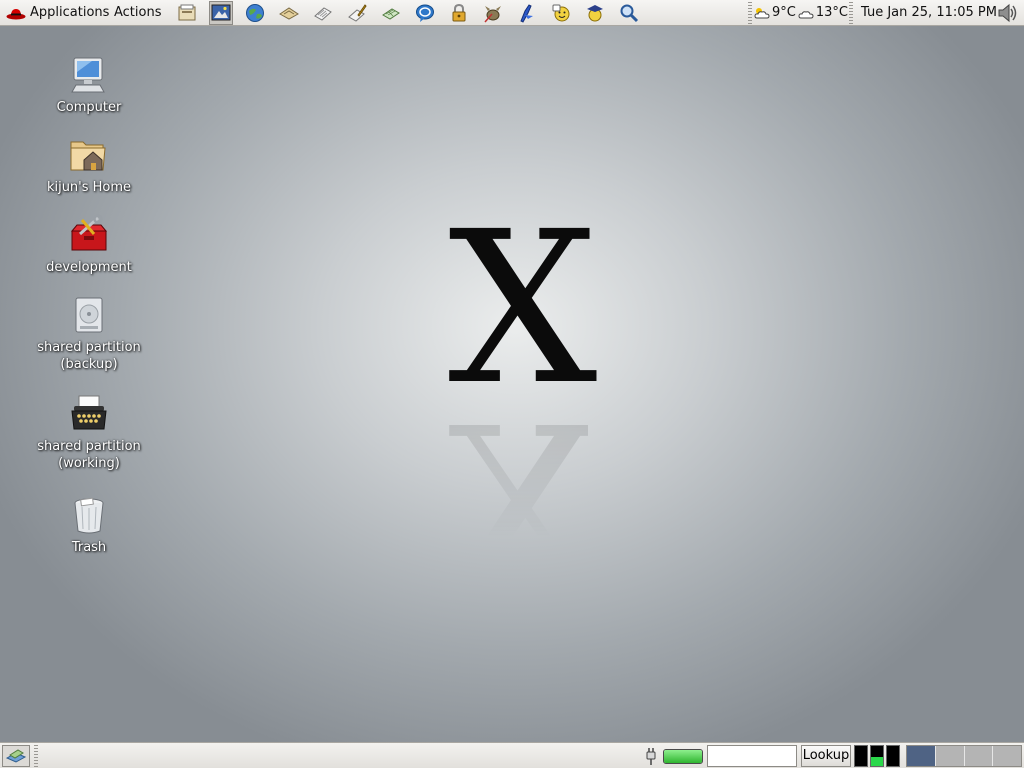 This screenshot has height=768, width=1024. I want to click on applications-menu: Applications, so click(57, 13).